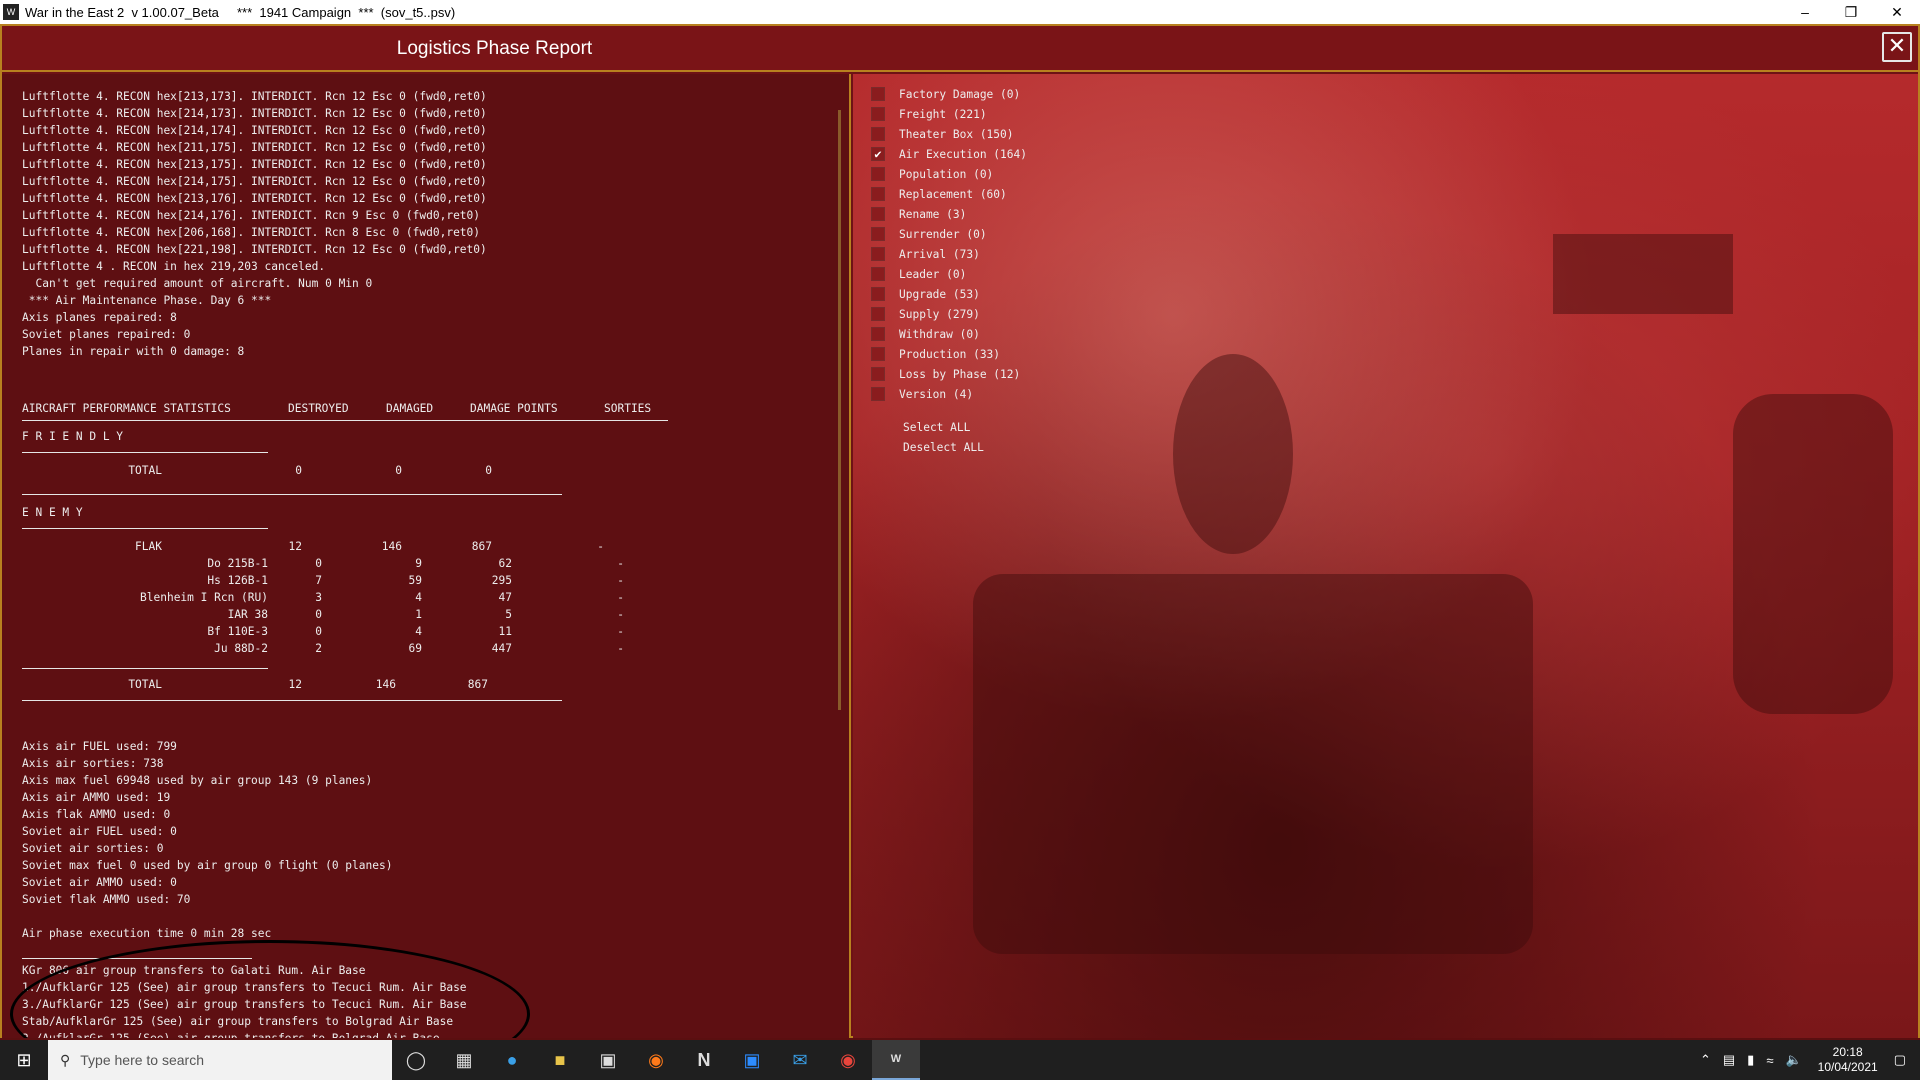 This screenshot has width=1920, height=1080. I want to click on filter-row: Population (0), so click(949, 174).